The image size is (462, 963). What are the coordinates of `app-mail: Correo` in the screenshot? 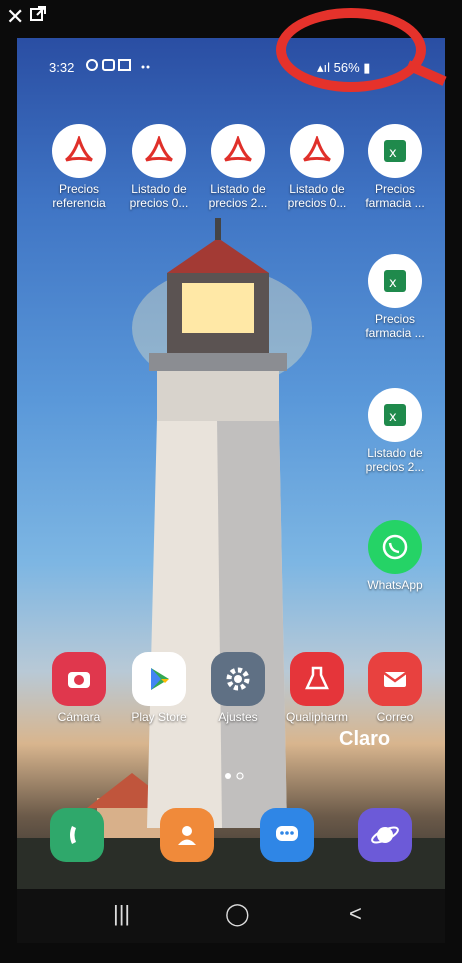 It's located at (395, 688).